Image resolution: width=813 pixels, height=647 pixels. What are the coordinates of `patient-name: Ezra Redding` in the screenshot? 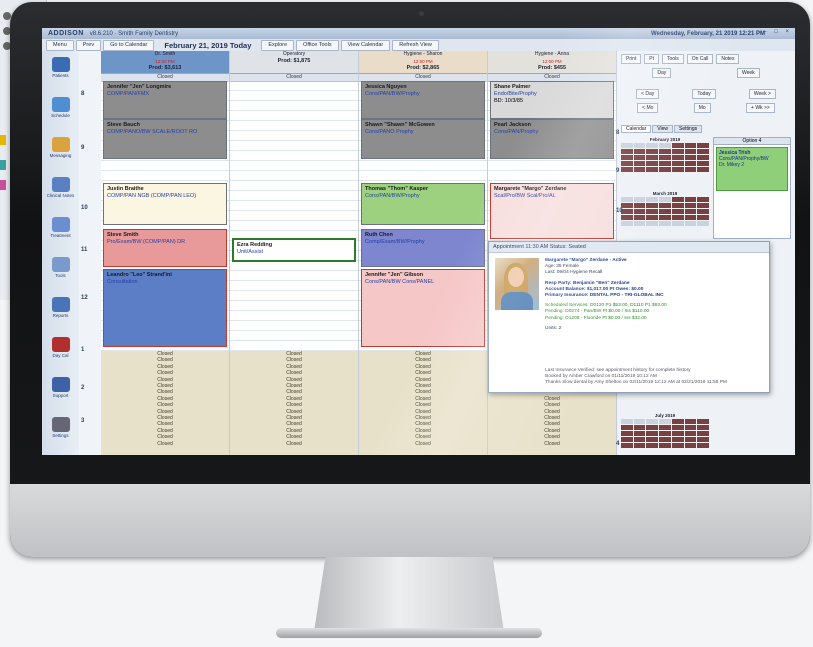 It's located at (255, 245).